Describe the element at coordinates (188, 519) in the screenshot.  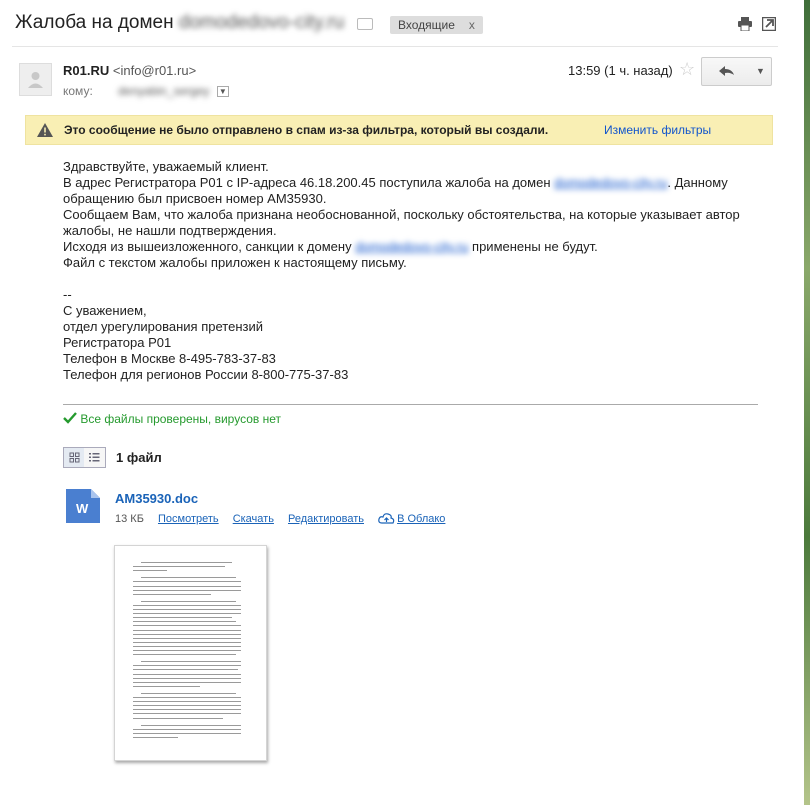
I see `view-attachment-link: Посмотреть` at that location.